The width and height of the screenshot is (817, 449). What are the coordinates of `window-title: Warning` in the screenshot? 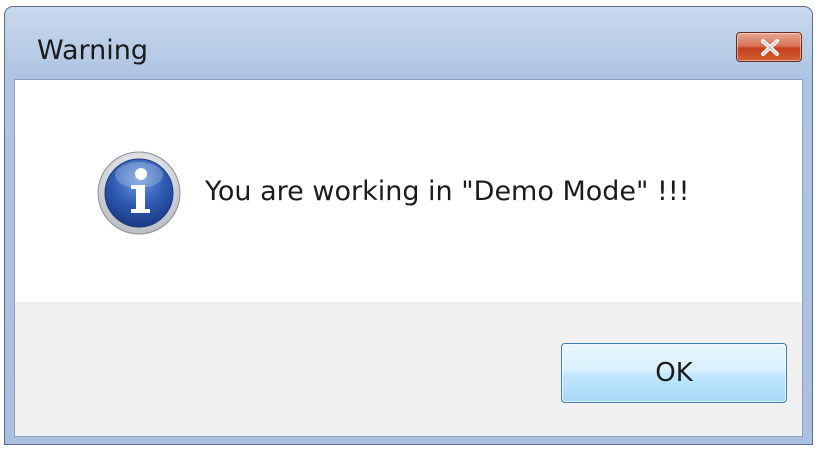 It's located at (93, 50).